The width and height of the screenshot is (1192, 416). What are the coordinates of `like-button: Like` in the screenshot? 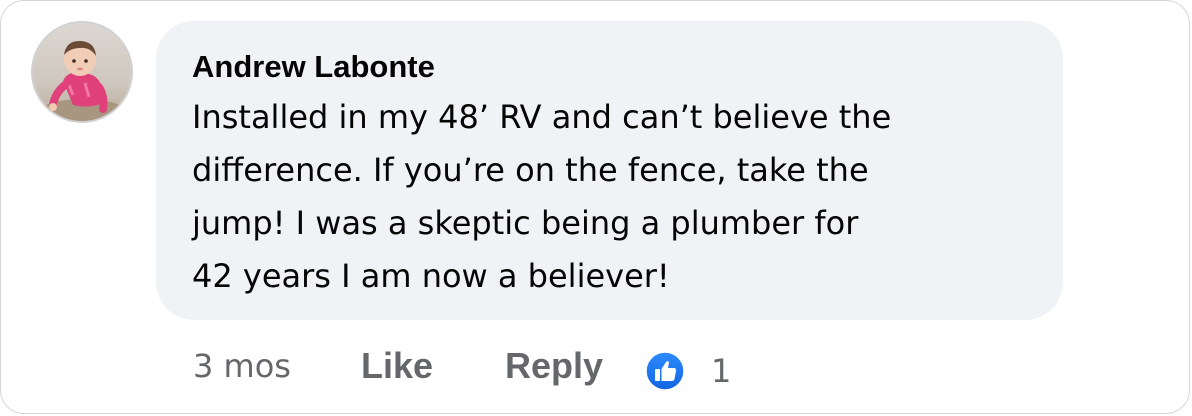 It's located at (397, 366).